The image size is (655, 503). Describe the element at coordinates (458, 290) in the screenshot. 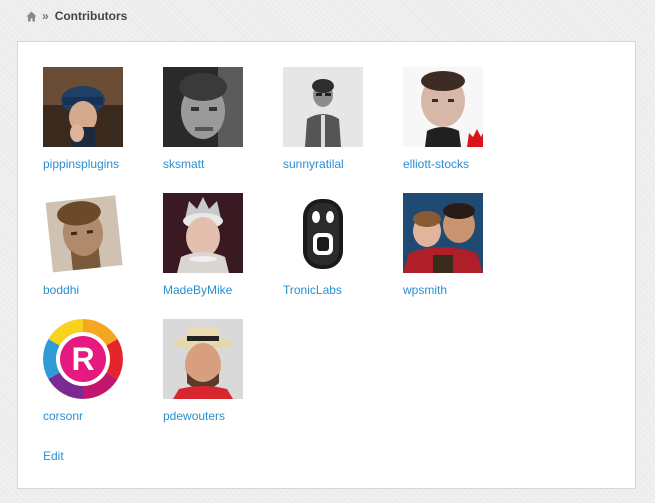

I see `contributor-name: wpsmith` at that location.